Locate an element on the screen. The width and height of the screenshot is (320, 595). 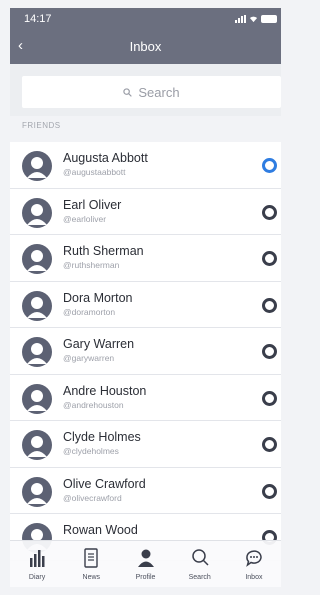
friend-handle: @olivecrawford is located at coordinates (92, 497).